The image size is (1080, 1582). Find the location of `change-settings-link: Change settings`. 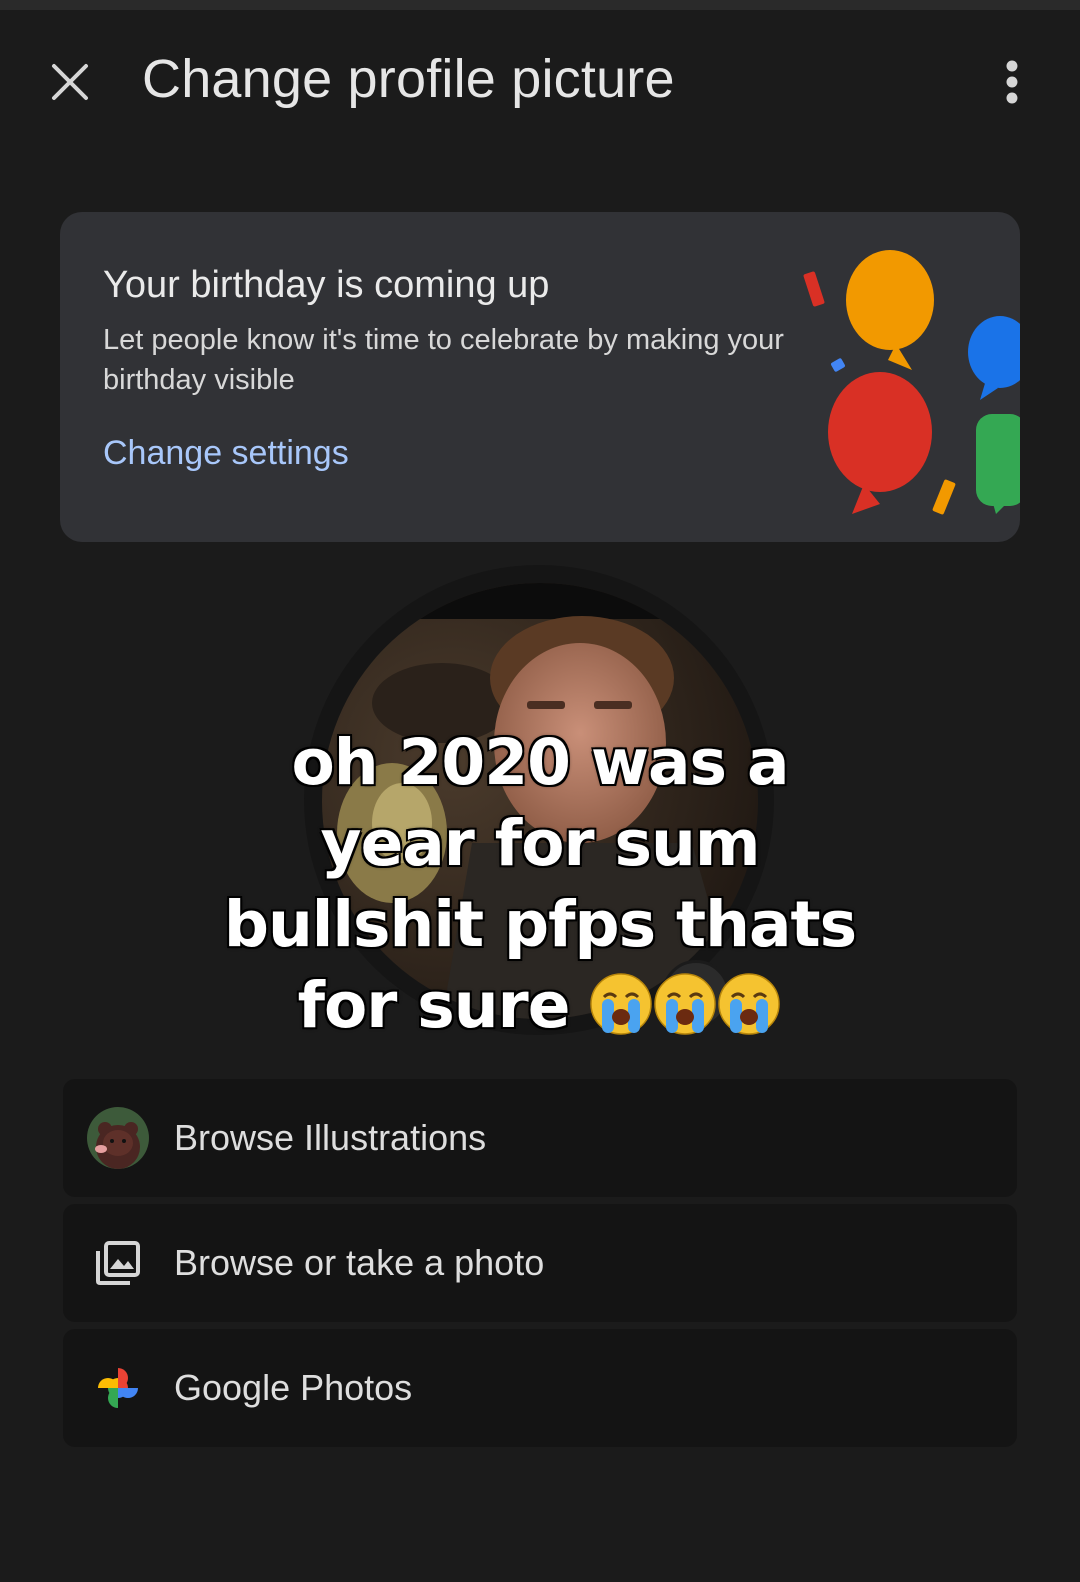

change-settings-link: Change settings is located at coordinates (226, 453).